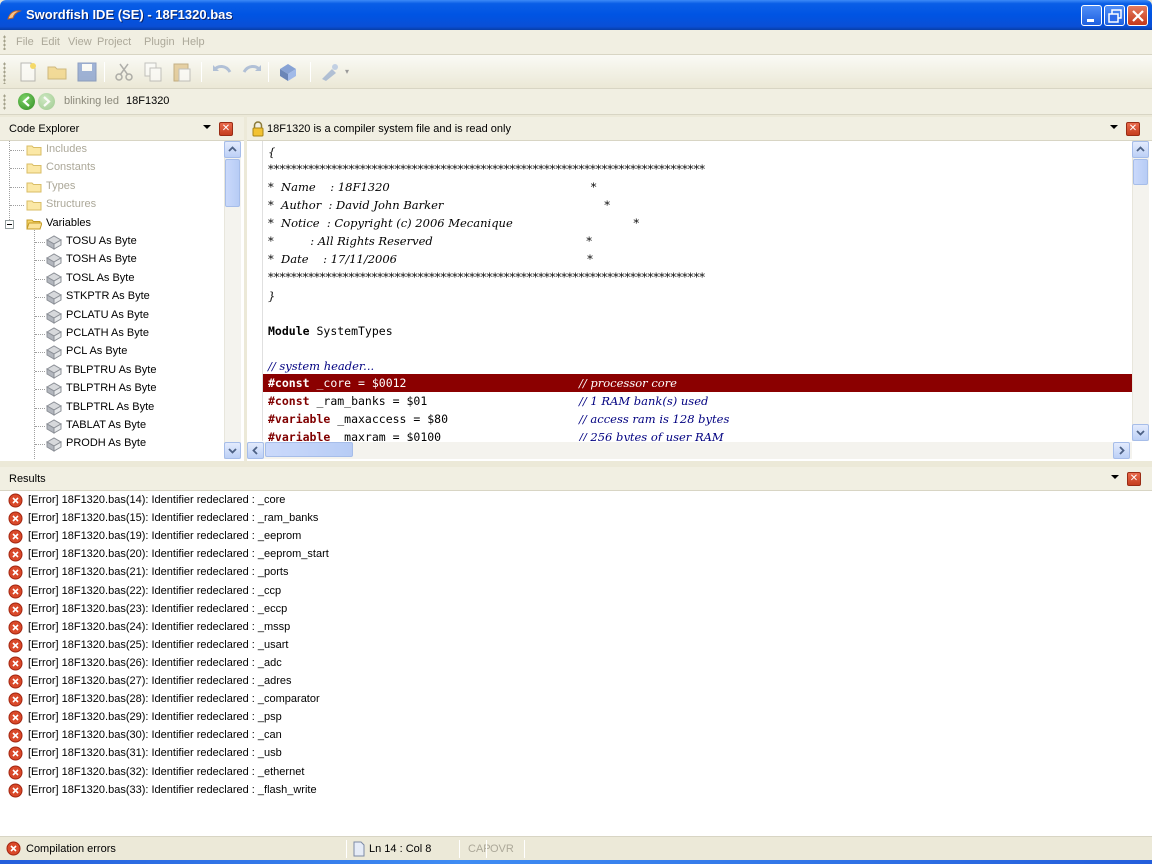 The height and width of the screenshot is (864, 1152). I want to click on tree-variable-item: TABLAT As Byte, so click(111, 426).